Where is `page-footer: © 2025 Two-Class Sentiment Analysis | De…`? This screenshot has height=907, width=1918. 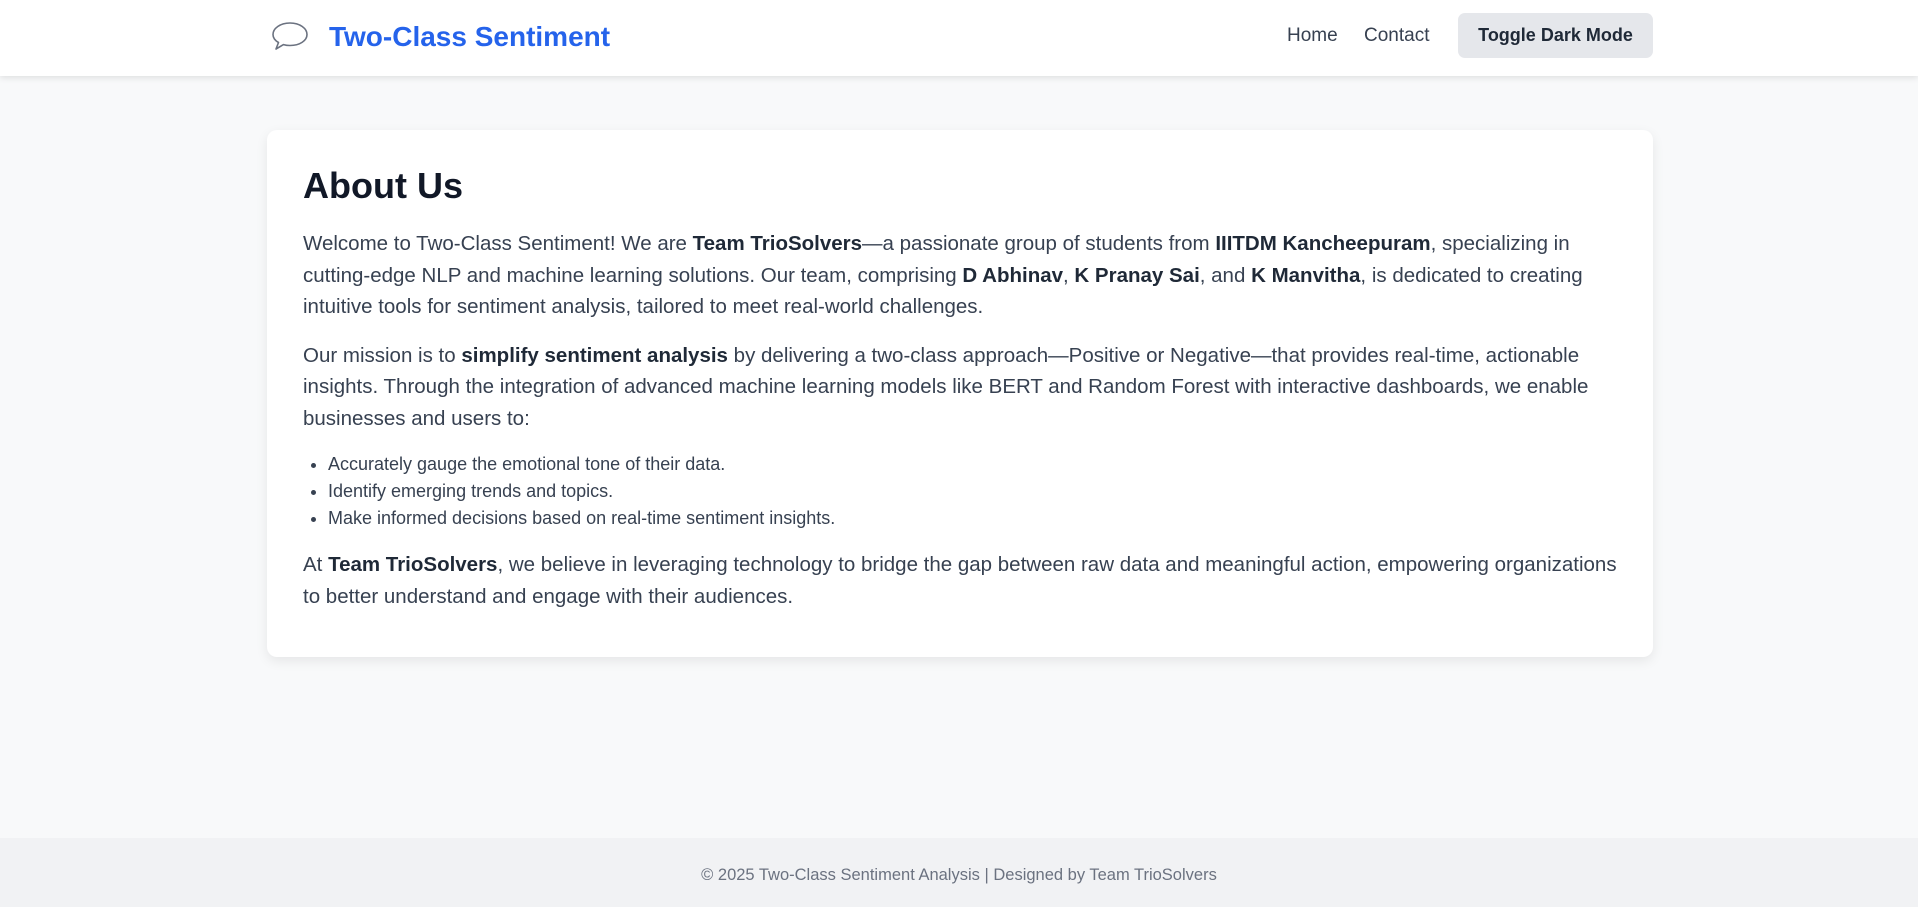 page-footer: © 2025 Two-Class Sentiment Analysis | De… is located at coordinates (959, 872).